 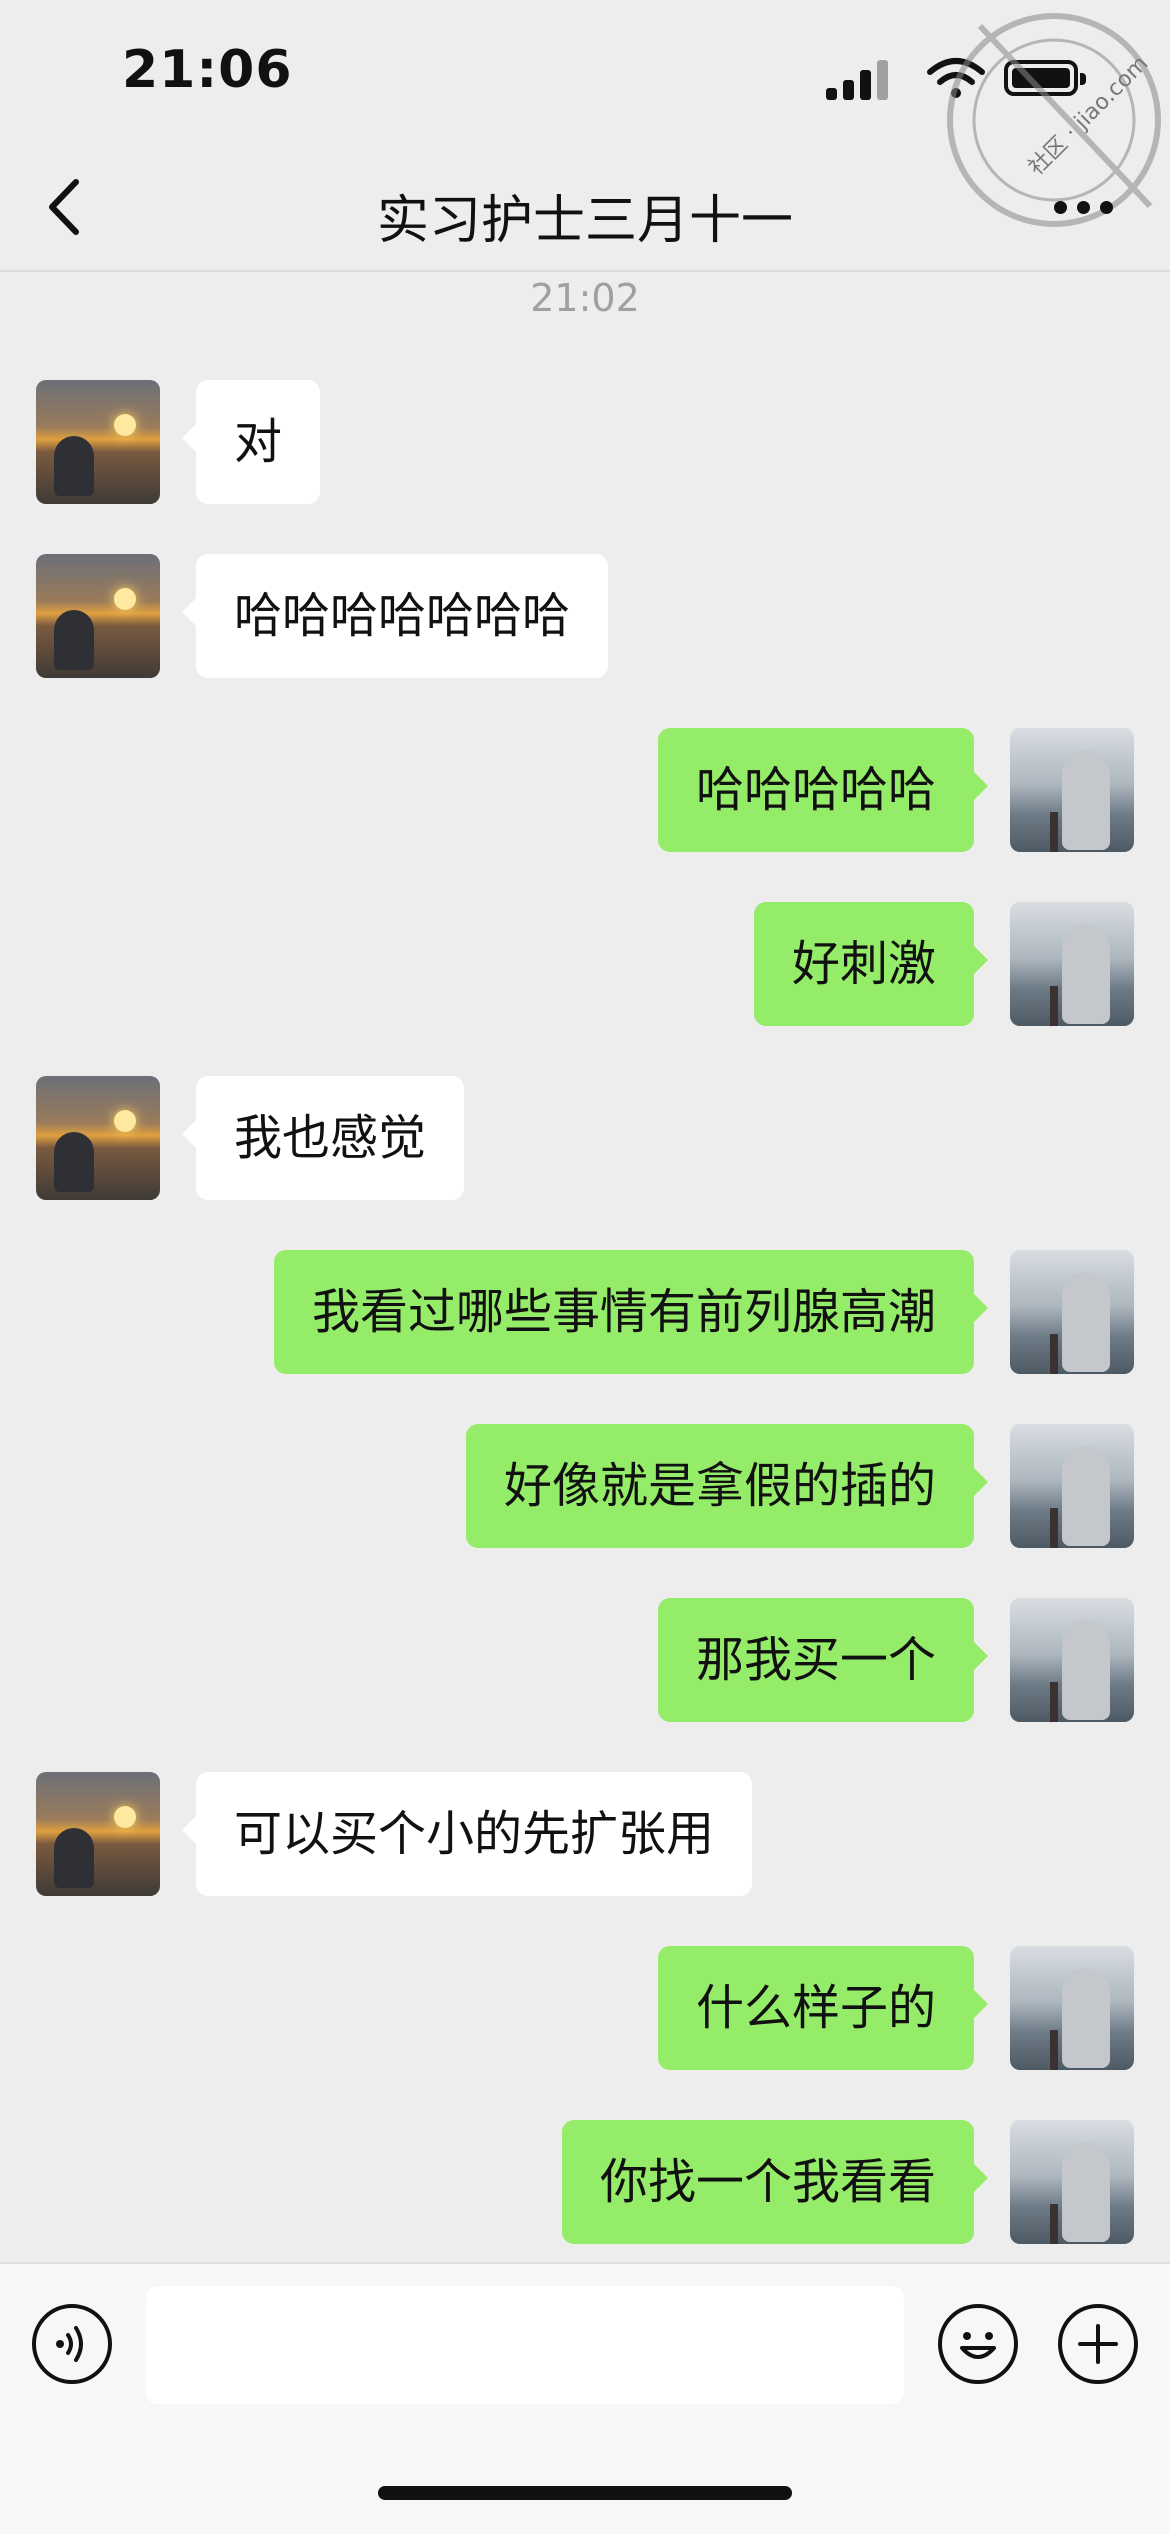 I want to click on outgoing-message-bubble: 好像就是拿假的插的, so click(x=727, y=1486).